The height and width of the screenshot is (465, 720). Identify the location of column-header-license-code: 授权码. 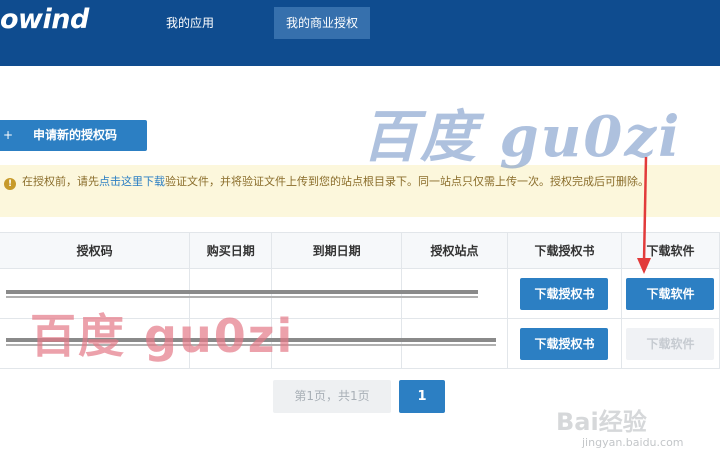
(95, 250).